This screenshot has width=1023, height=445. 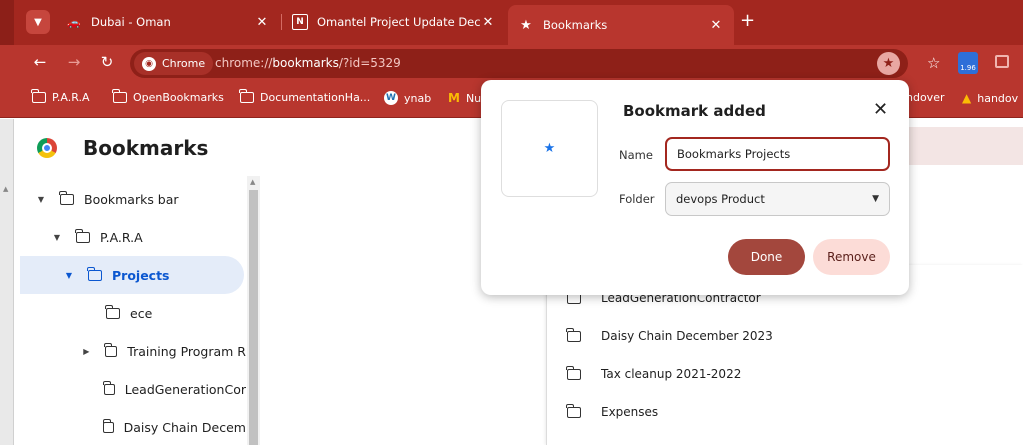 I want to click on bookmark-label: Nu, so click(x=473, y=98).